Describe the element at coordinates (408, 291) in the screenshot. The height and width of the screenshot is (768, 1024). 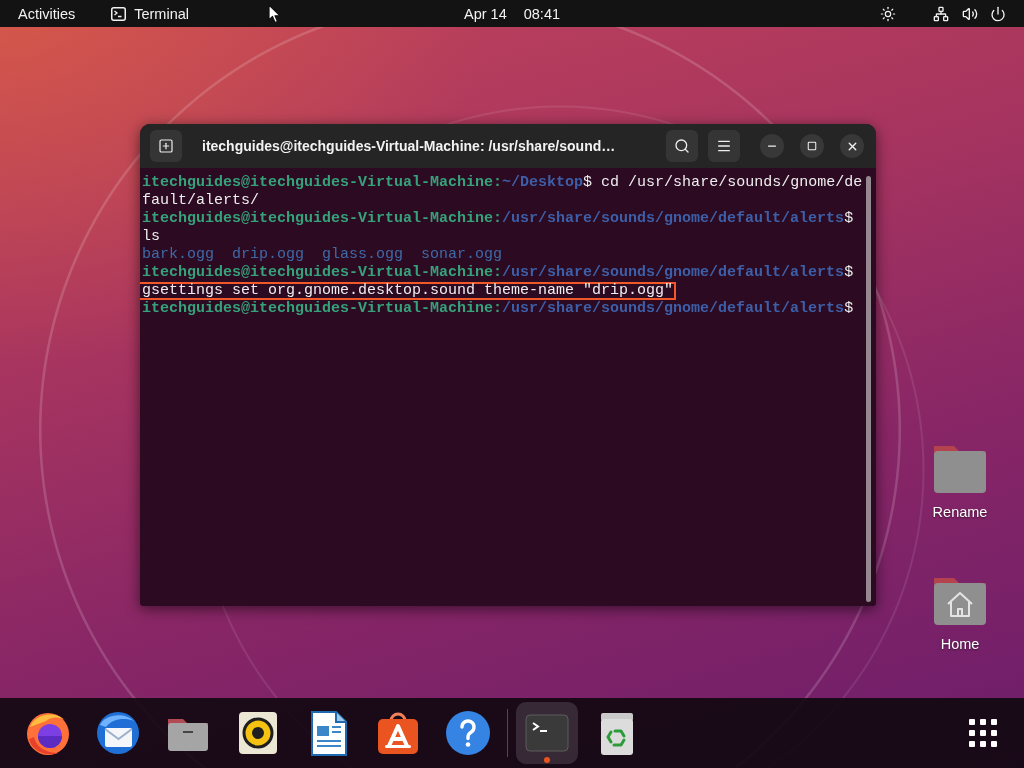
I see `highlighted-command: gsettings set org.gnome.desktop.sound theme-name "drip.ogg"` at that location.